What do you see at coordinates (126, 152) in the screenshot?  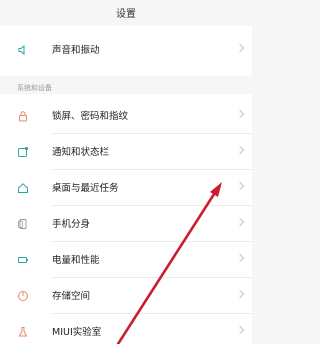 I see `settings-item-notifications: 通知和状态栏` at bounding box center [126, 152].